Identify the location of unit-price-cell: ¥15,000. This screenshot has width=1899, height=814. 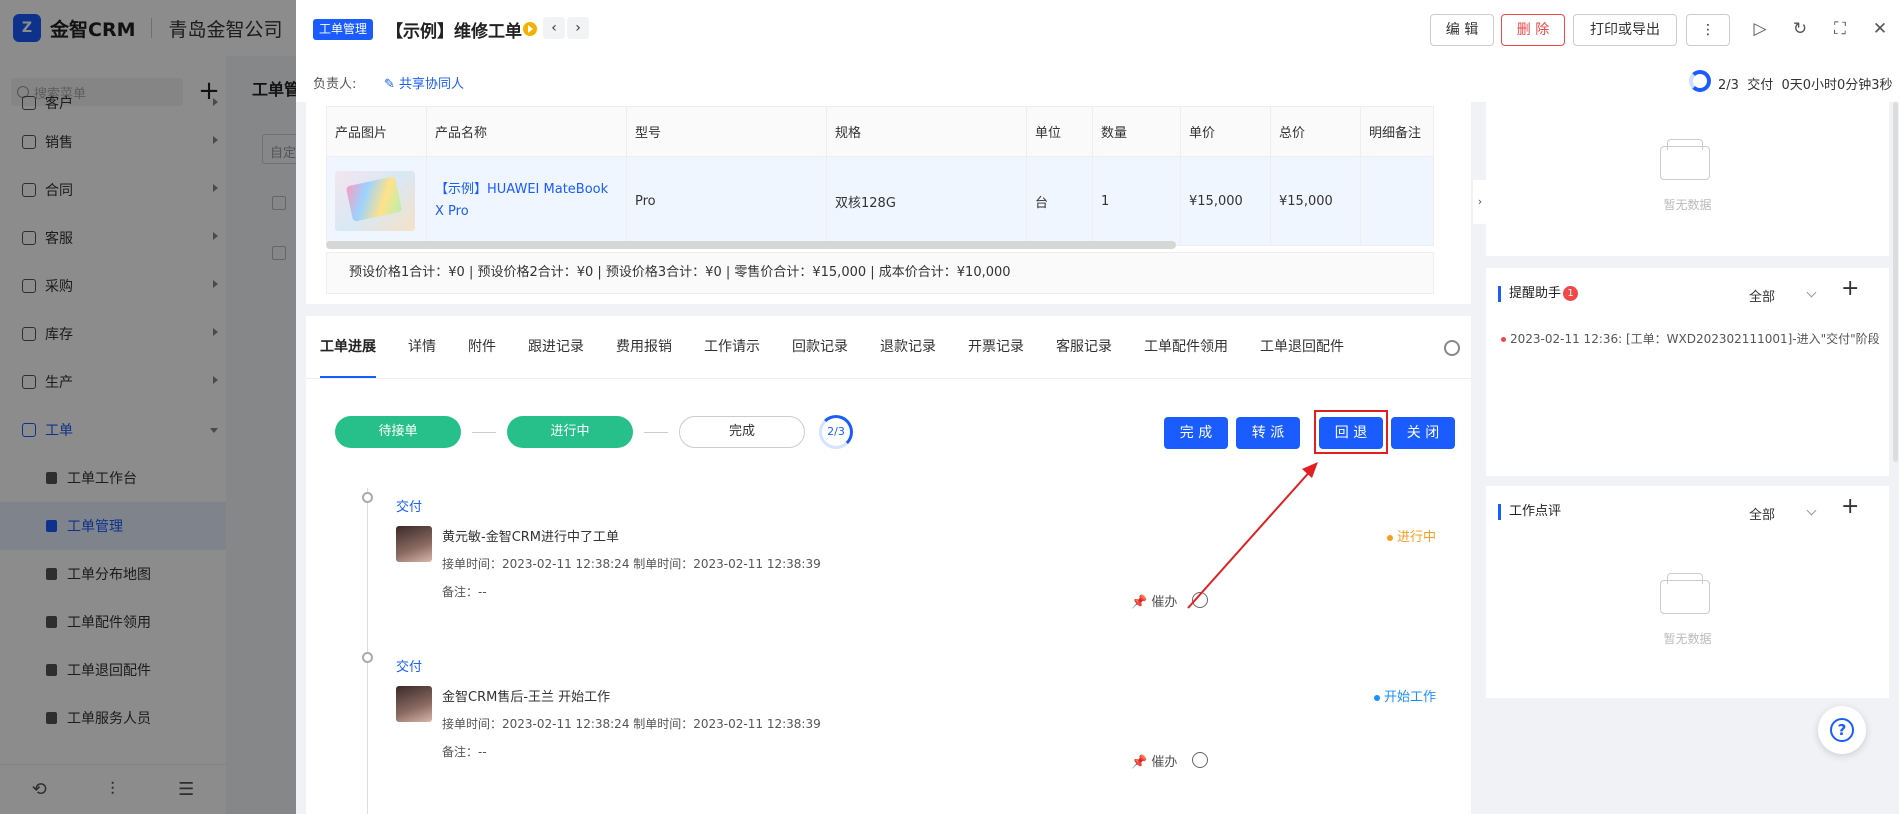
(1226, 201).